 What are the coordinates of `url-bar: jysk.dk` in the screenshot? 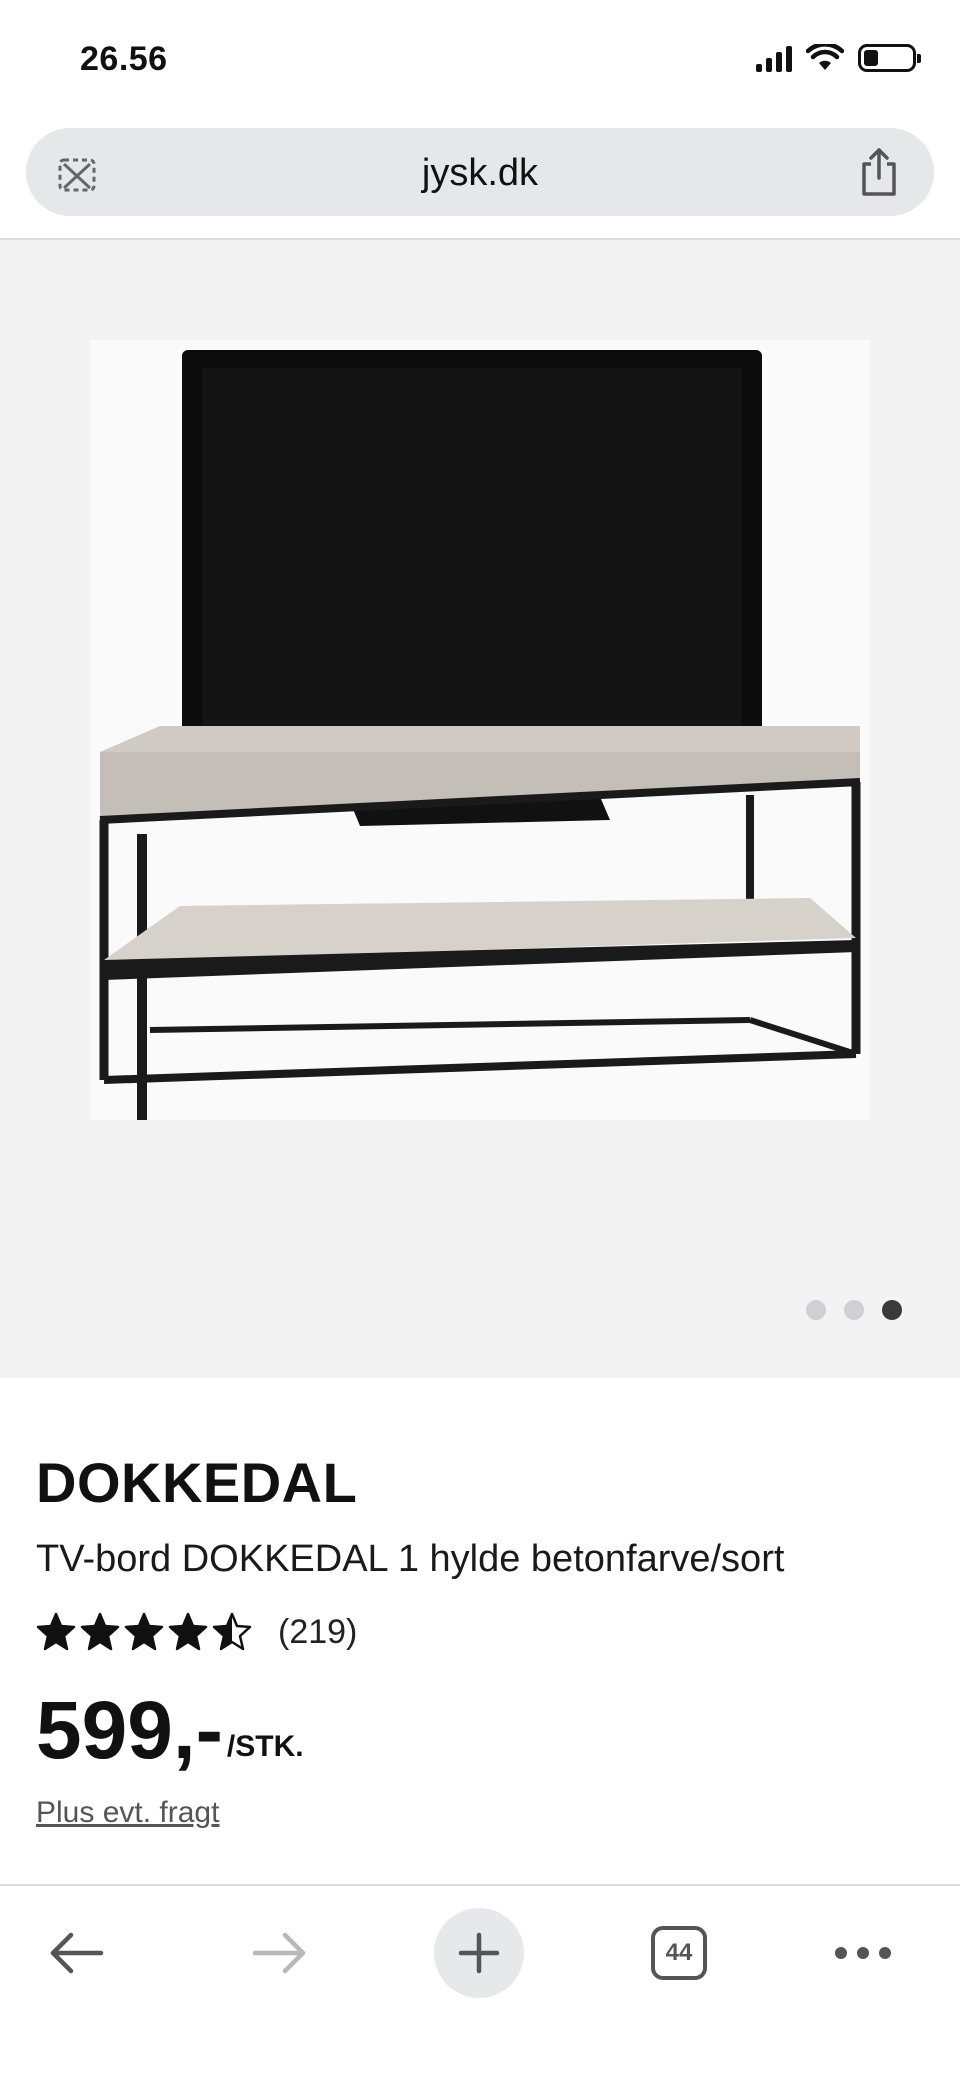 It's located at (480, 172).